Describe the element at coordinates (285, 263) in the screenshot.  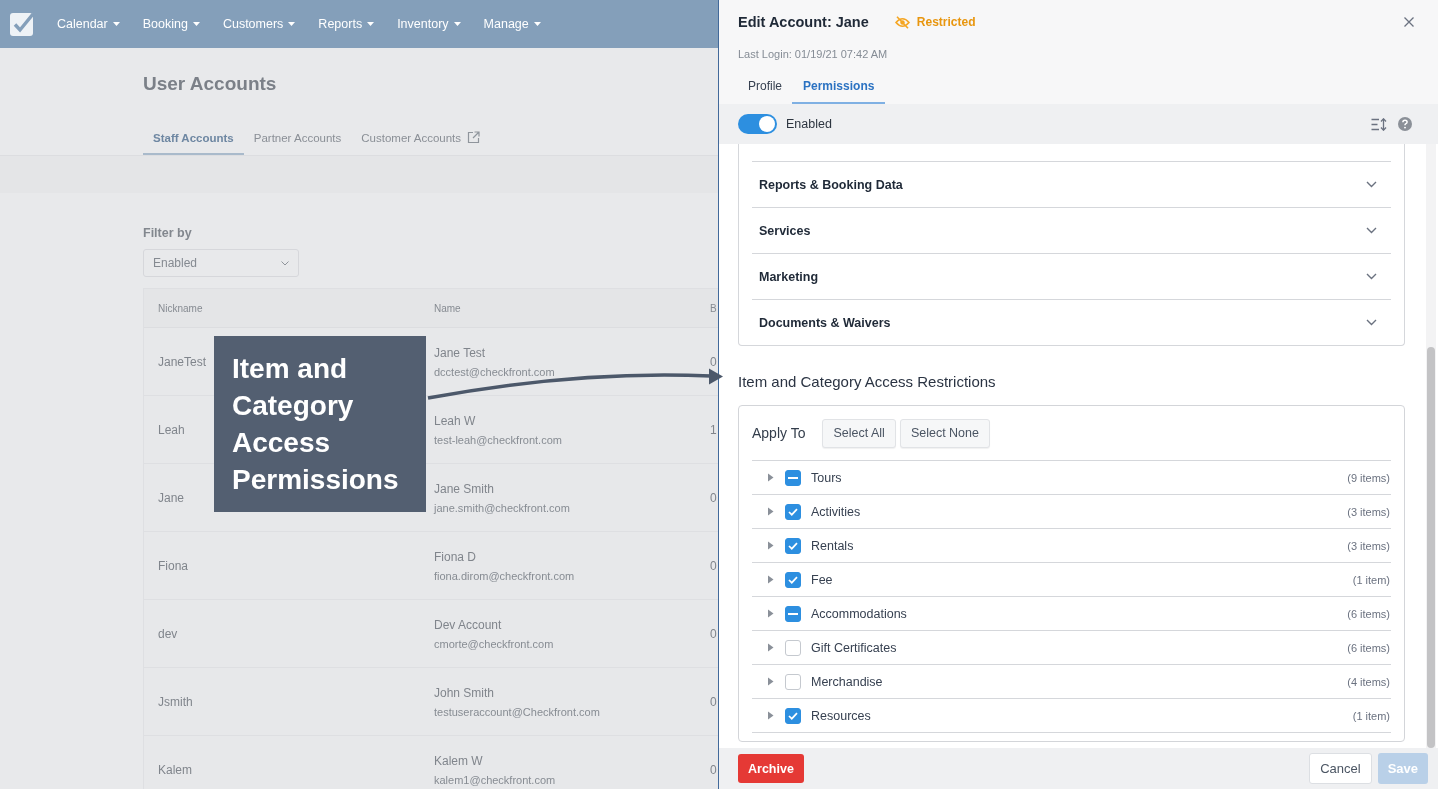
I see `chevron-icon` at that location.